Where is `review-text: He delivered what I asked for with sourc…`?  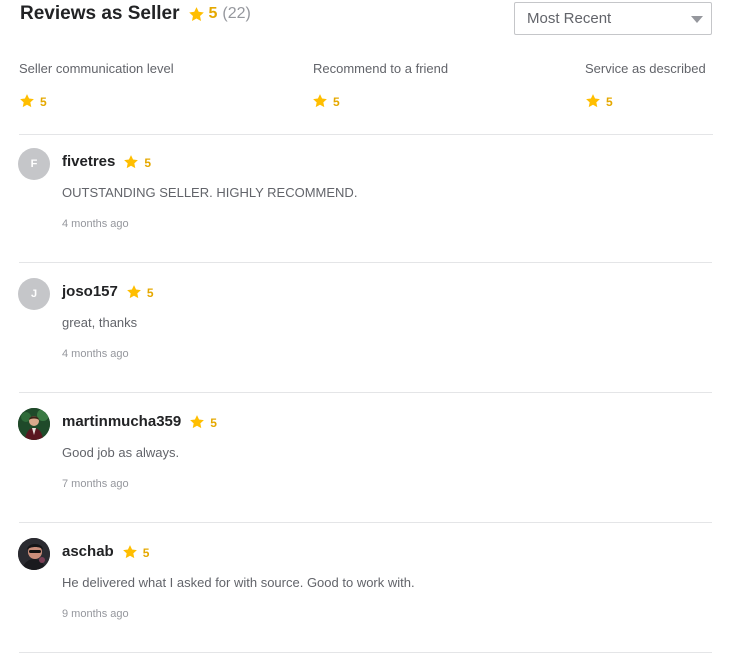 review-text: He delivered what I asked for with sourc… is located at coordinates (238, 582).